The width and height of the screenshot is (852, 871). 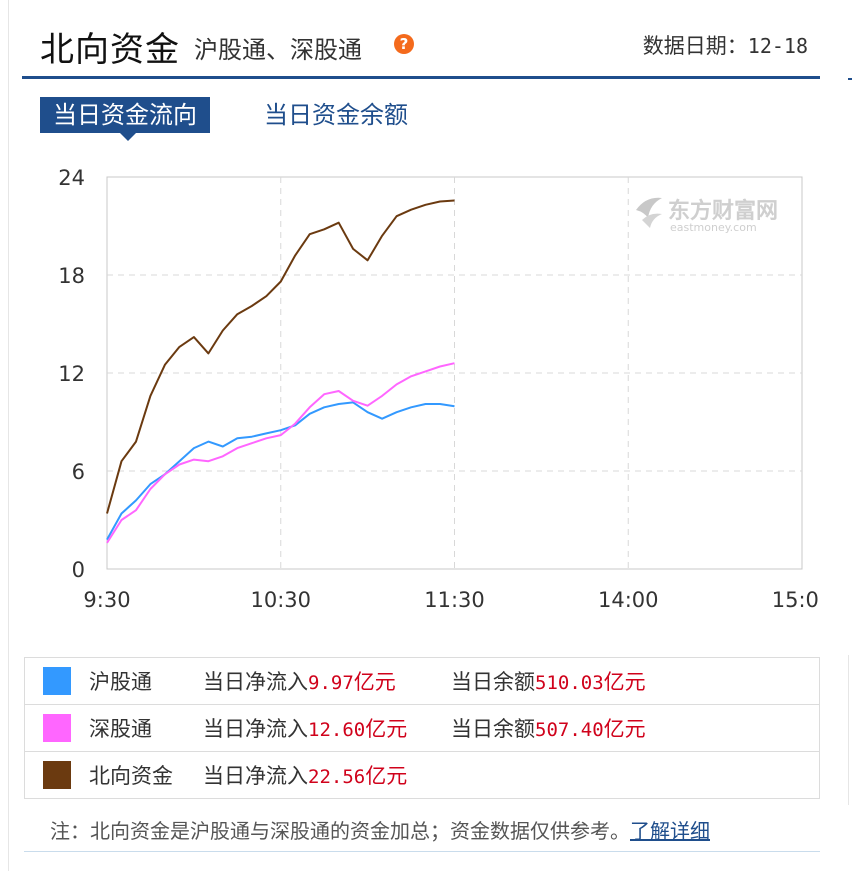 I want to click on eastmoney-logo-icon, so click(x=649, y=212).